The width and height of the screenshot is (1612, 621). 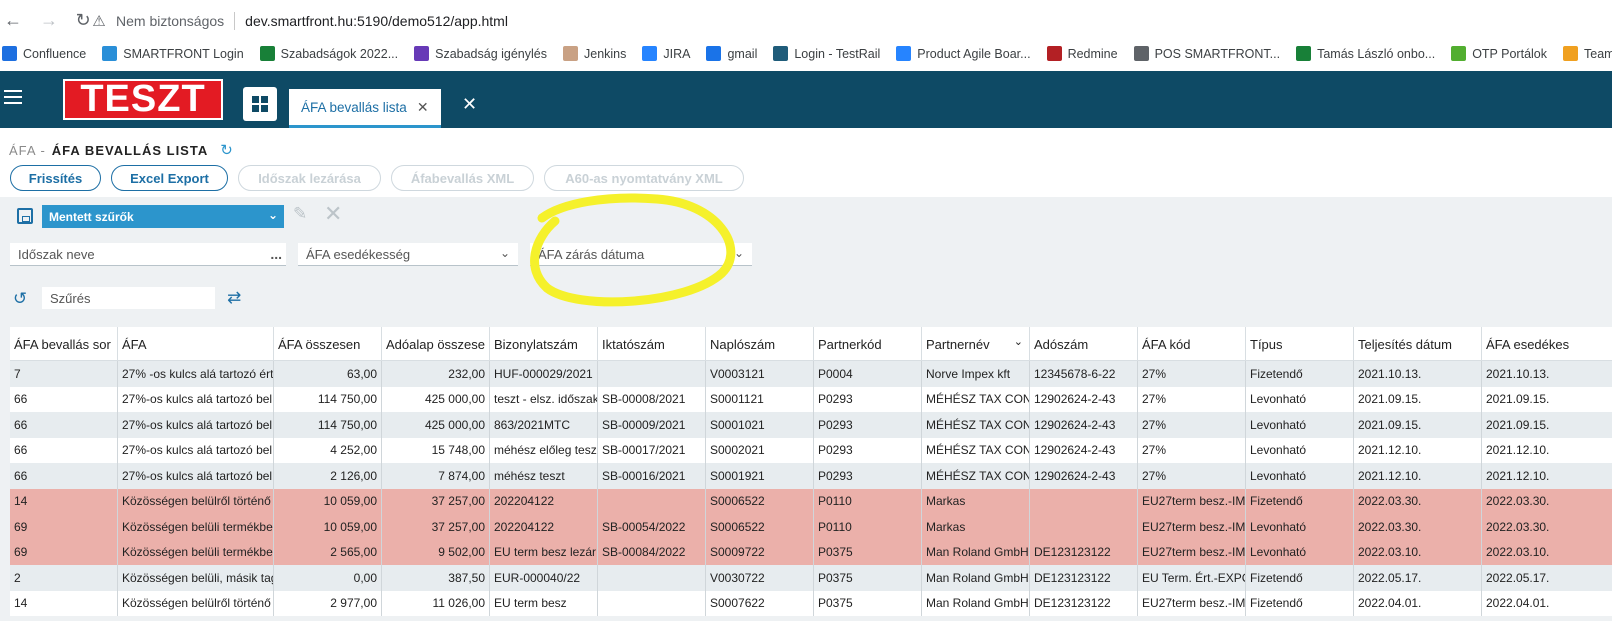 I want to click on column-header: ÁFA, so click(x=195, y=344).